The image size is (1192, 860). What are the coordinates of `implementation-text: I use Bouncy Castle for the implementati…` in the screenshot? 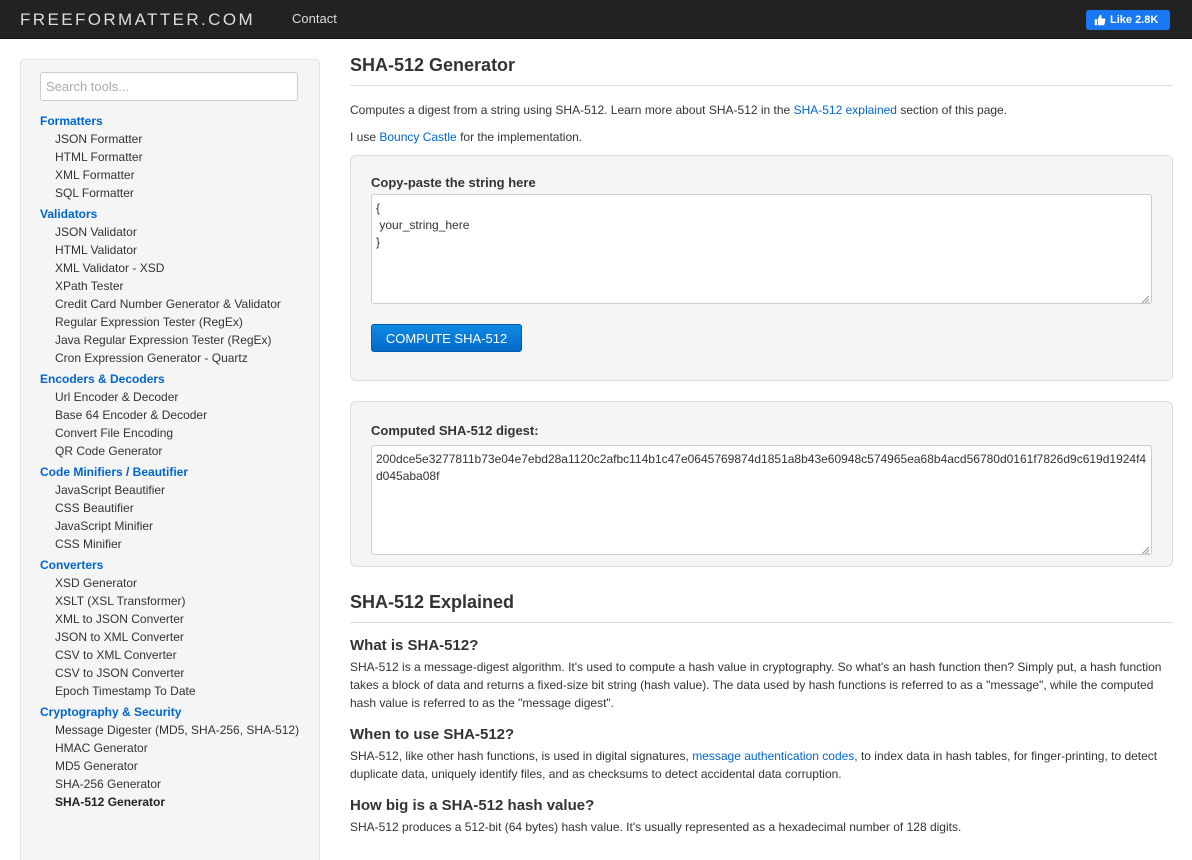 It's located at (761, 137).